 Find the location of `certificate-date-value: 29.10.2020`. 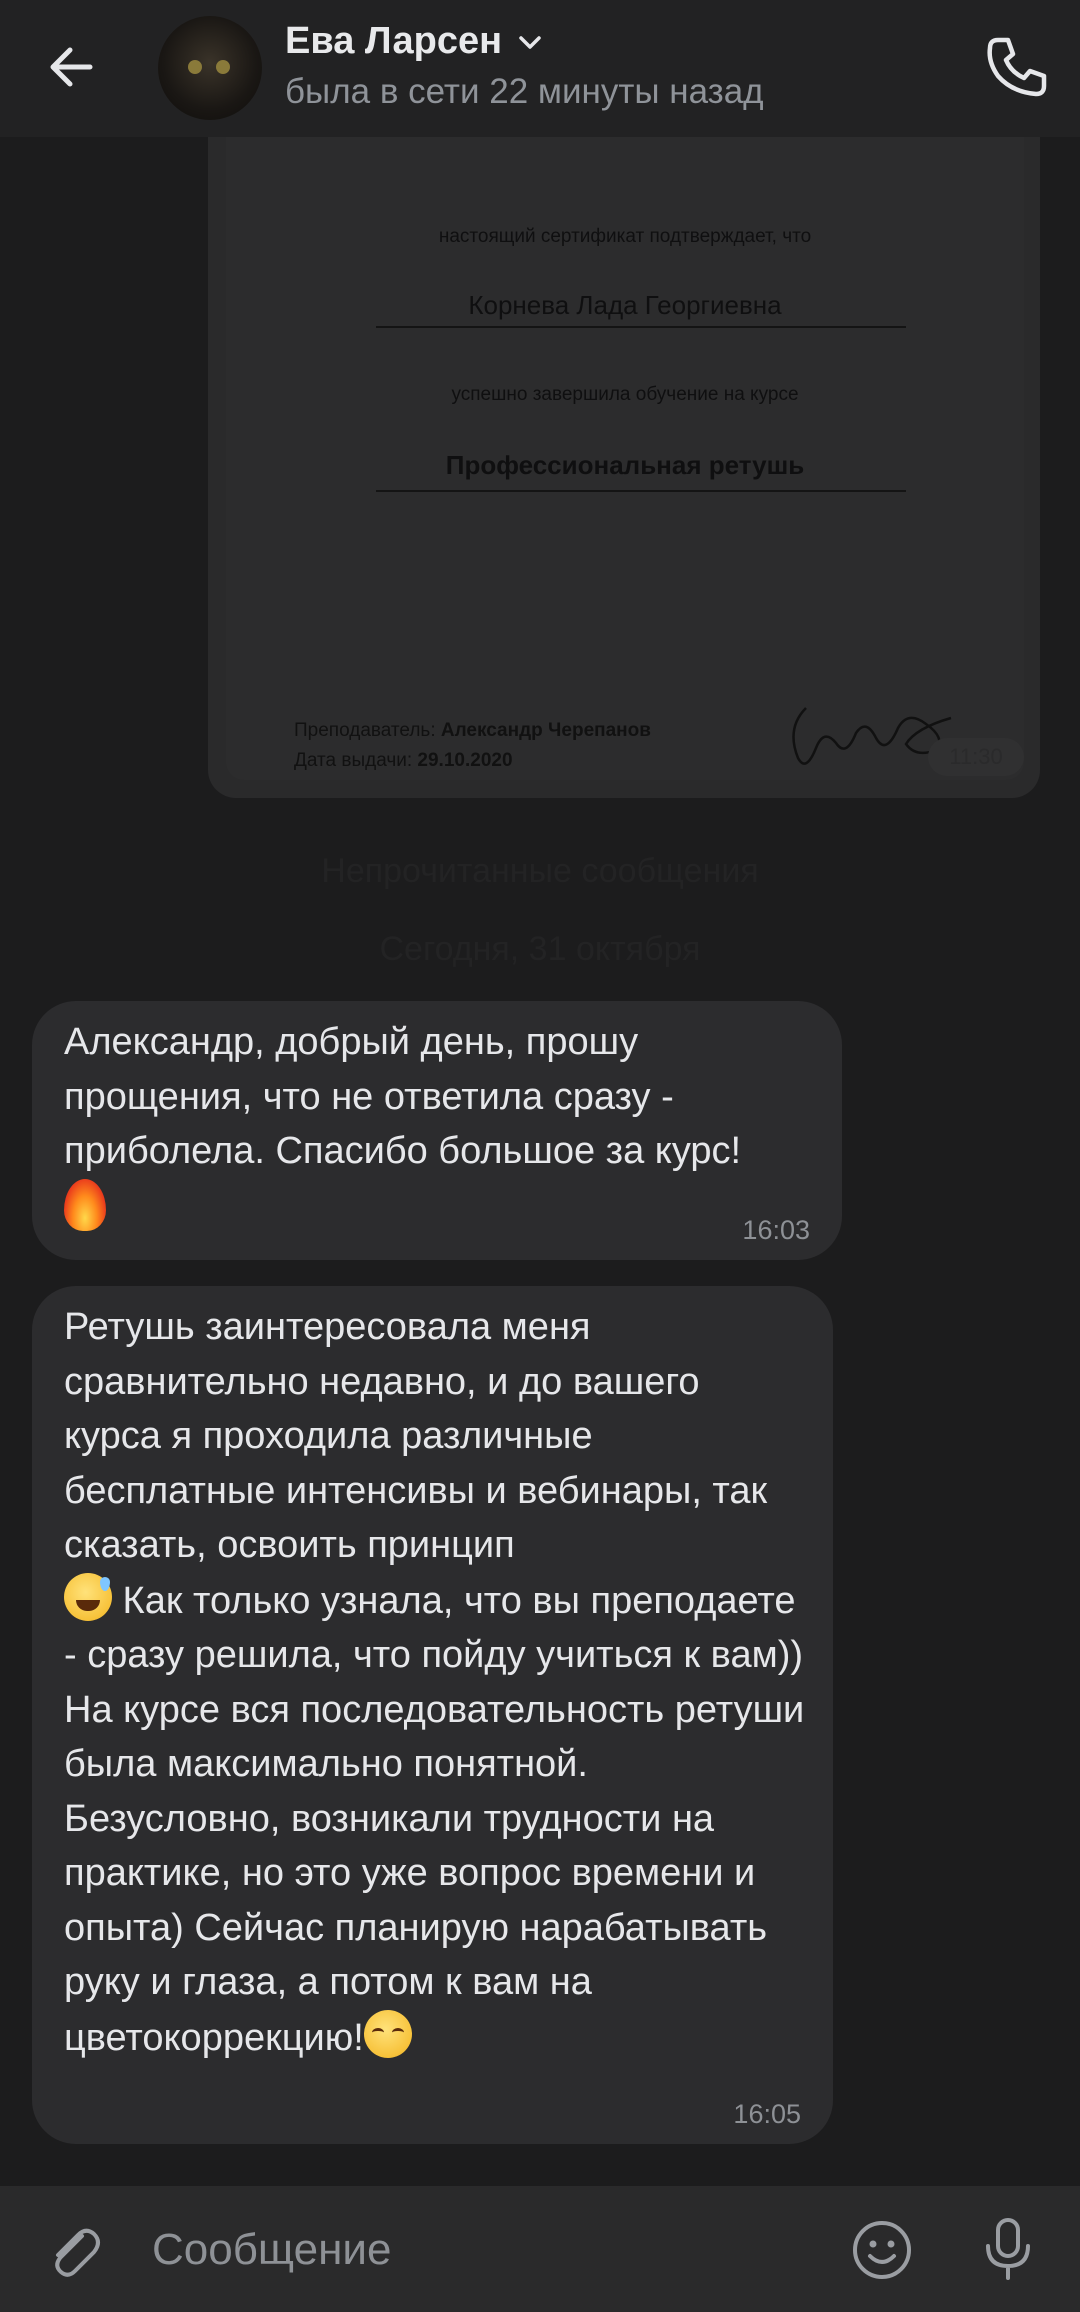

certificate-date-value: 29.10.2020 is located at coordinates (465, 760).